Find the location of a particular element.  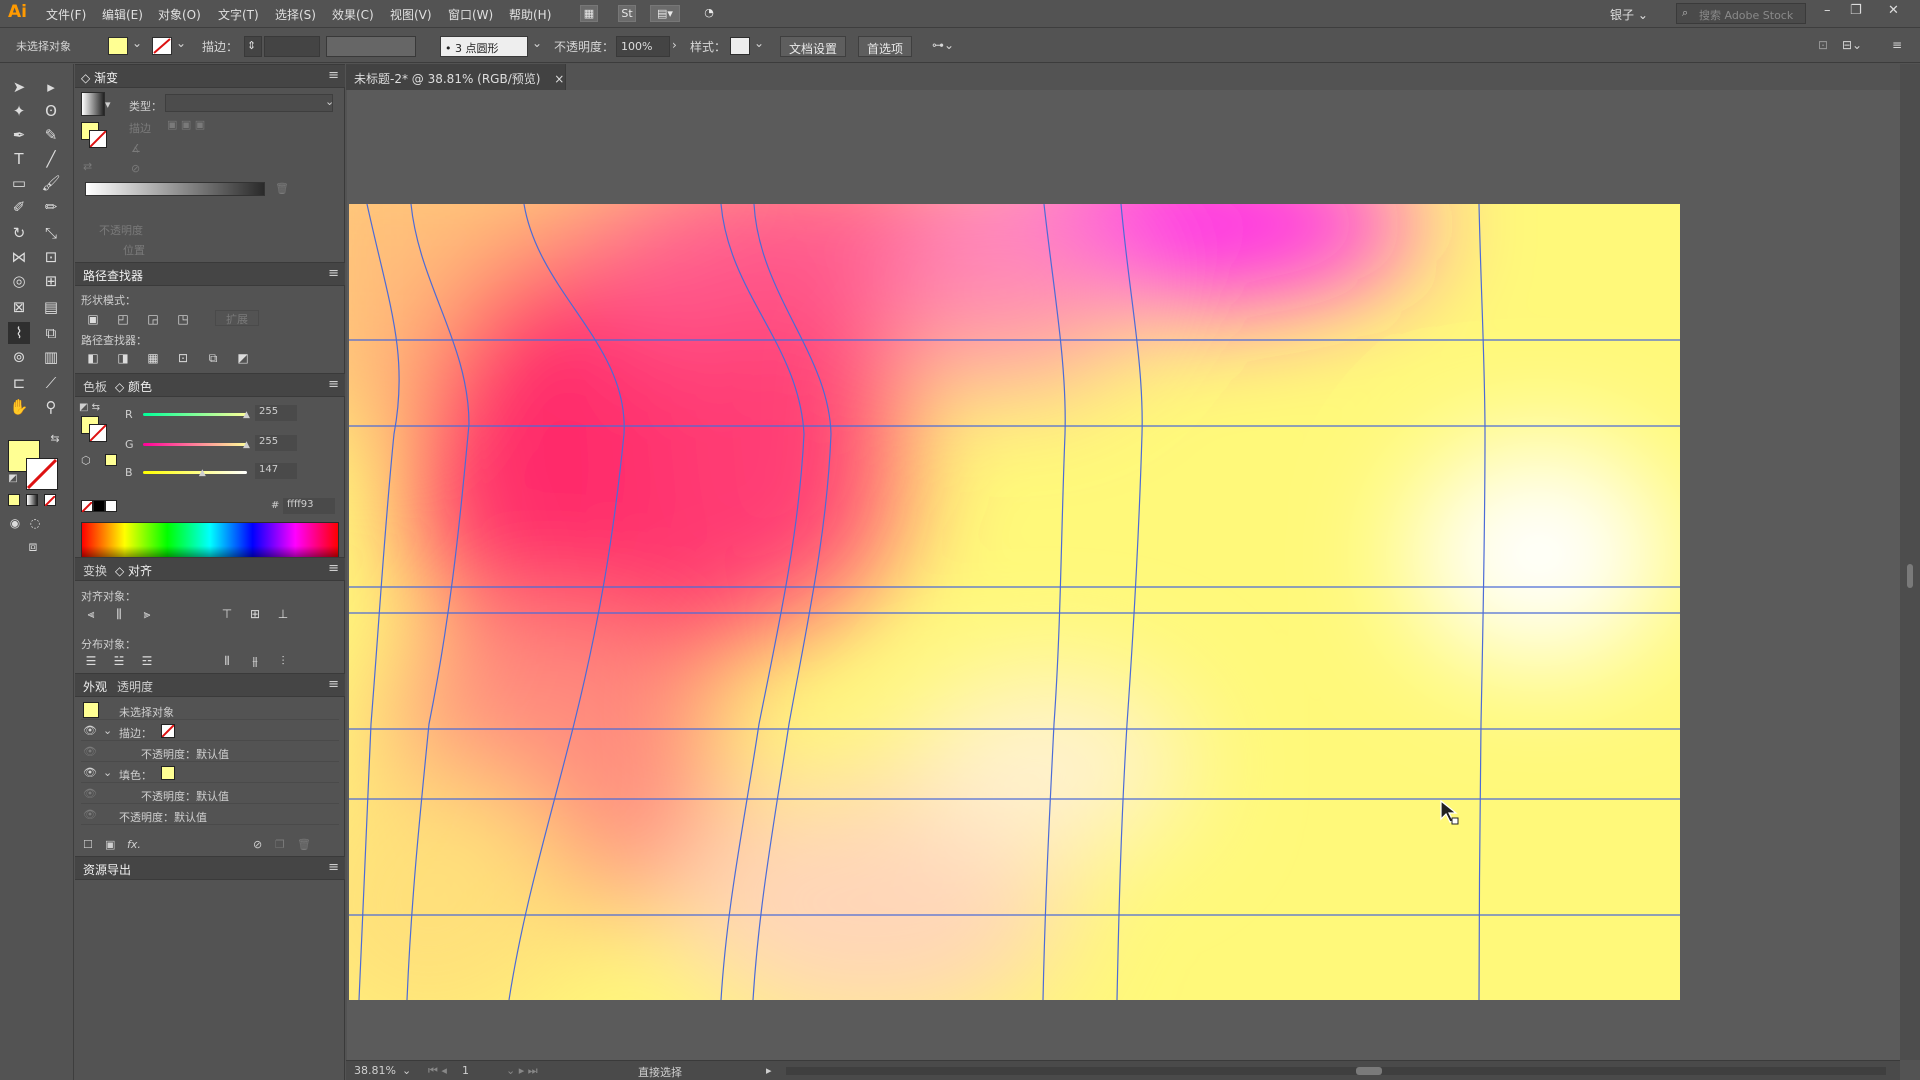

scale-tool-icon: ⤡ is located at coordinates (51, 233).